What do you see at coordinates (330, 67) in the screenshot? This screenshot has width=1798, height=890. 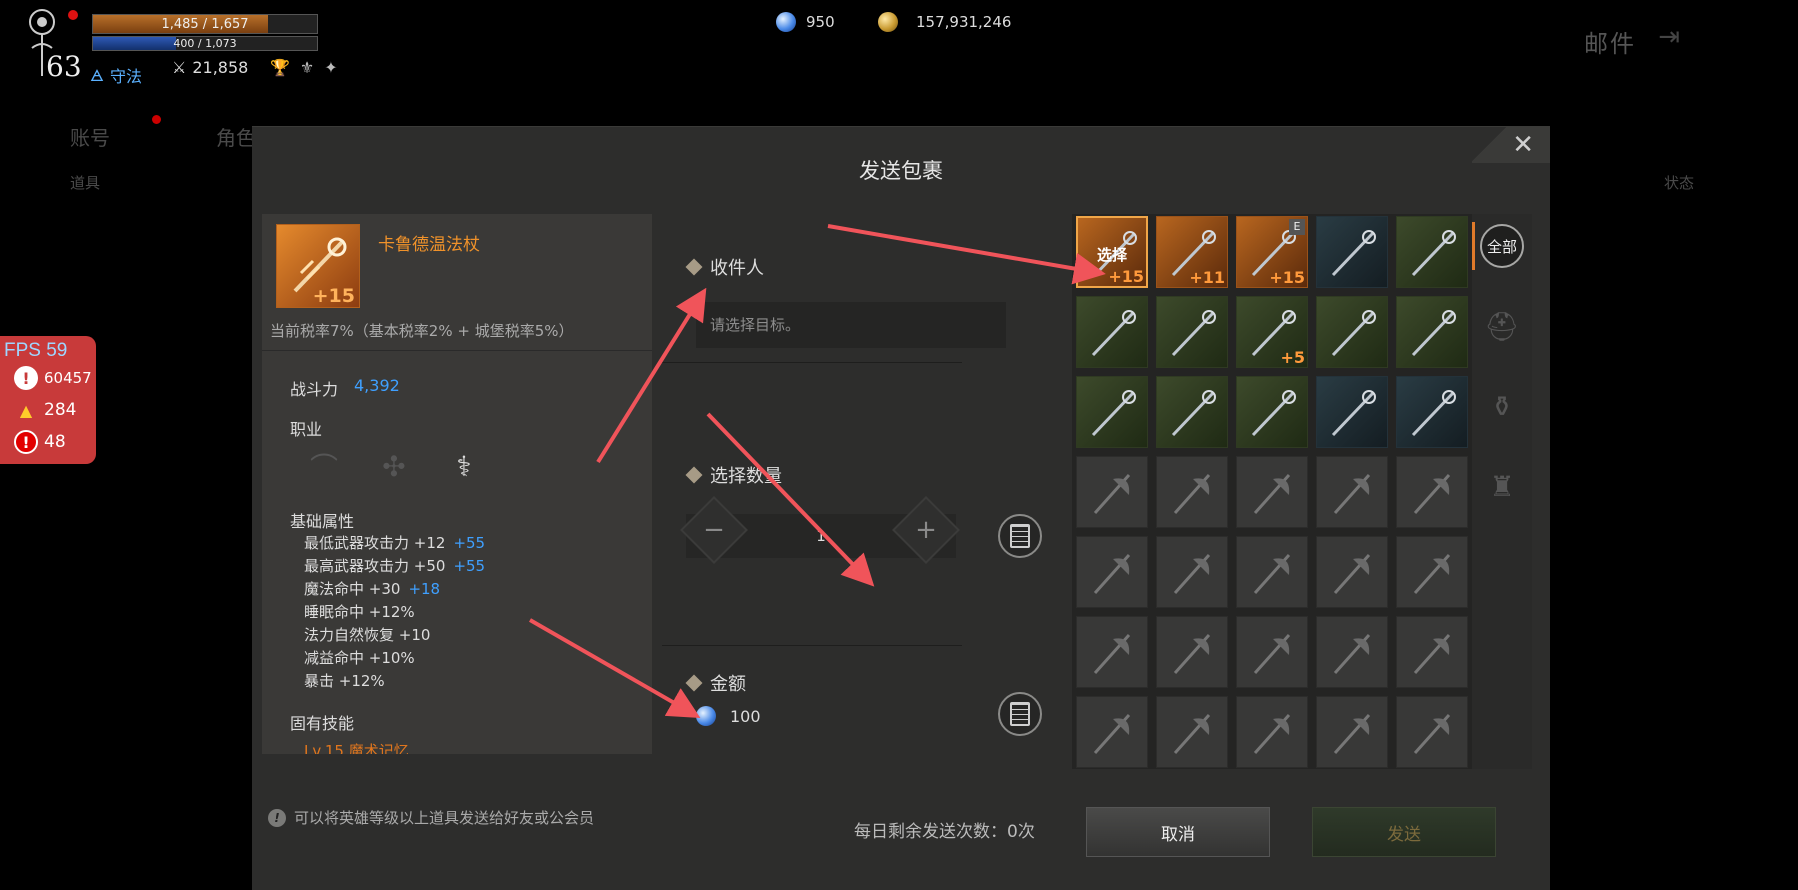 I see `pet-icon: ✦` at bounding box center [330, 67].